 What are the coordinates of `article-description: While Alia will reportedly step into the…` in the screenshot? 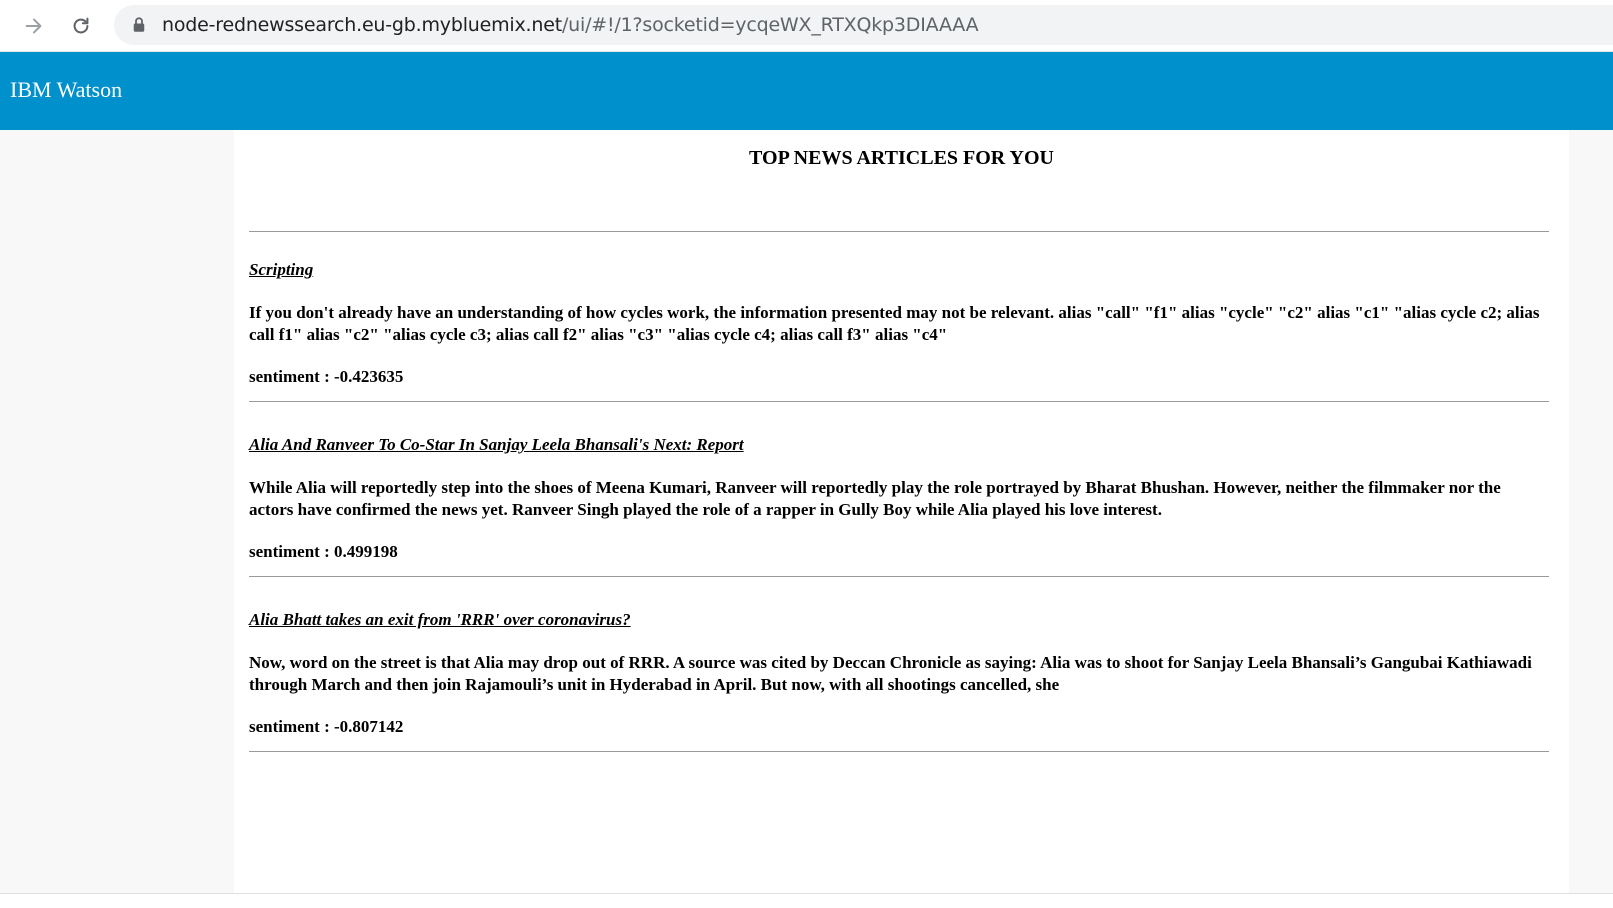 It's located at (875, 498).